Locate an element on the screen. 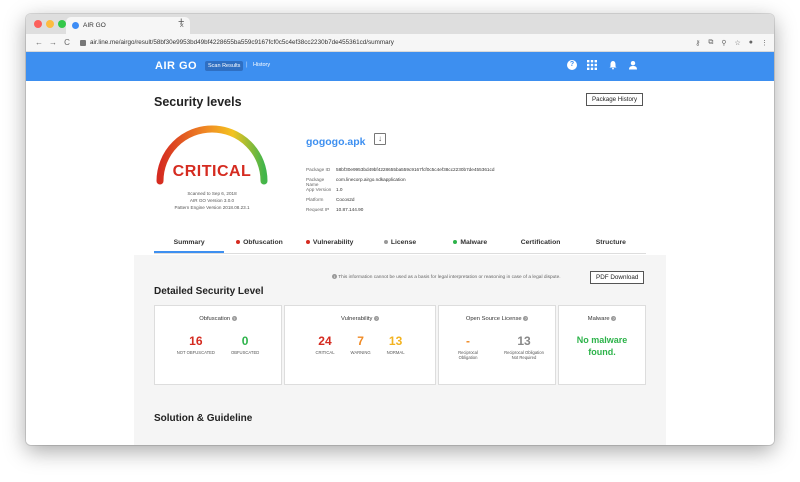  tab-license: License is located at coordinates (400, 243).